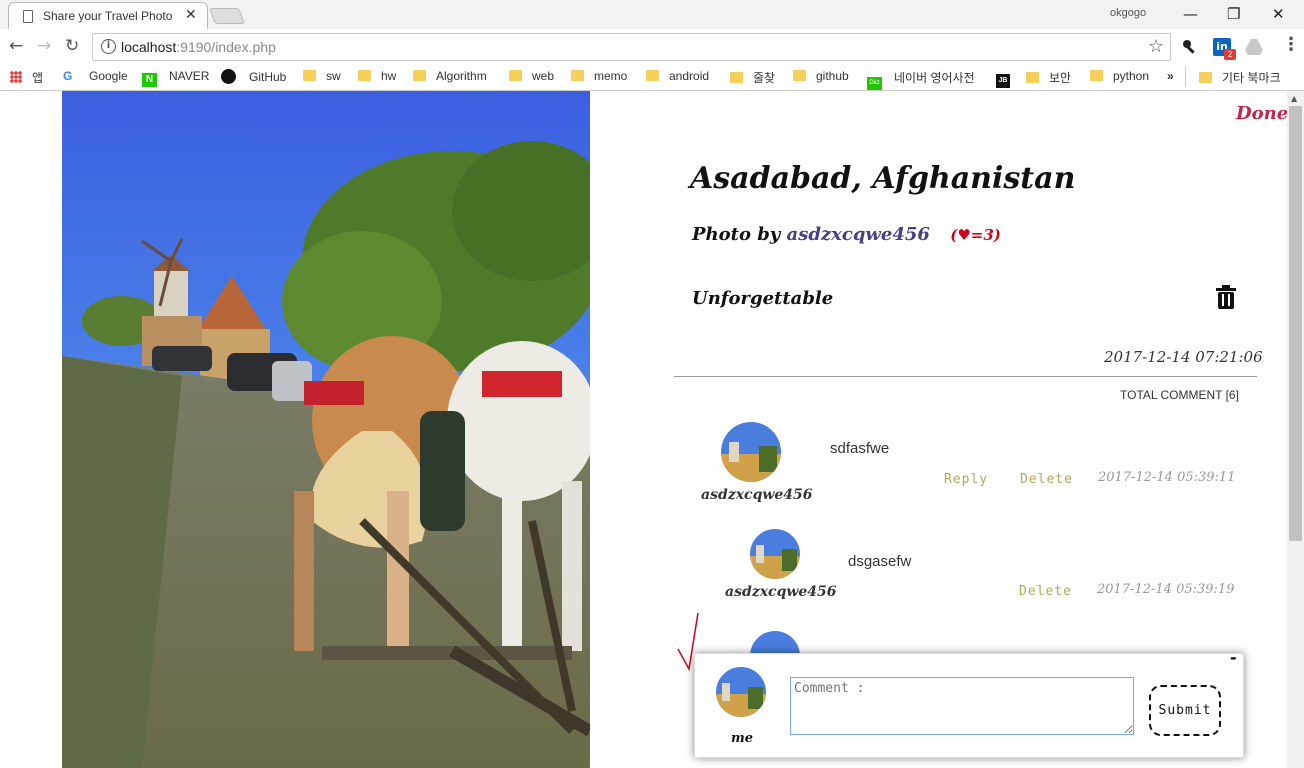 Image resolution: width=1304 pixels, height=768 pixels. What do you see at coordinates (1185, 77) in the screenshot?
I see `bookmark-divider` at bounding box center [1185, 77].